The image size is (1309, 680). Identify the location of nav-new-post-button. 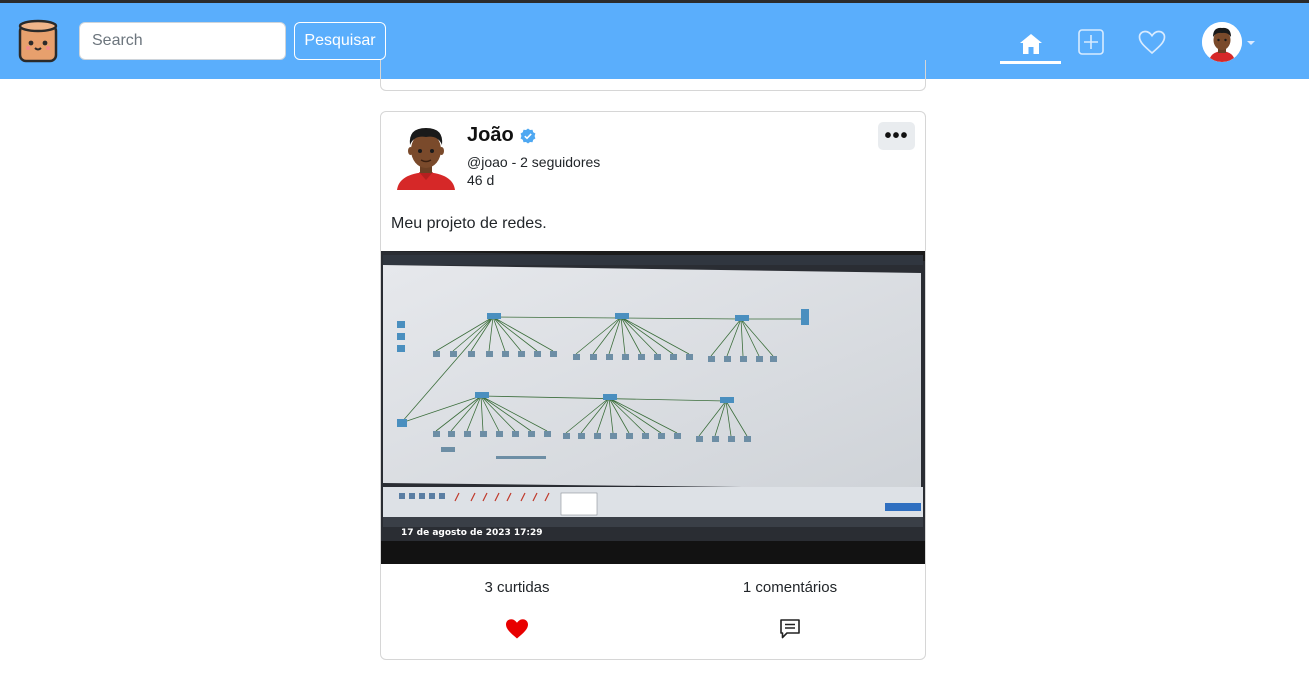
(1091, 42).